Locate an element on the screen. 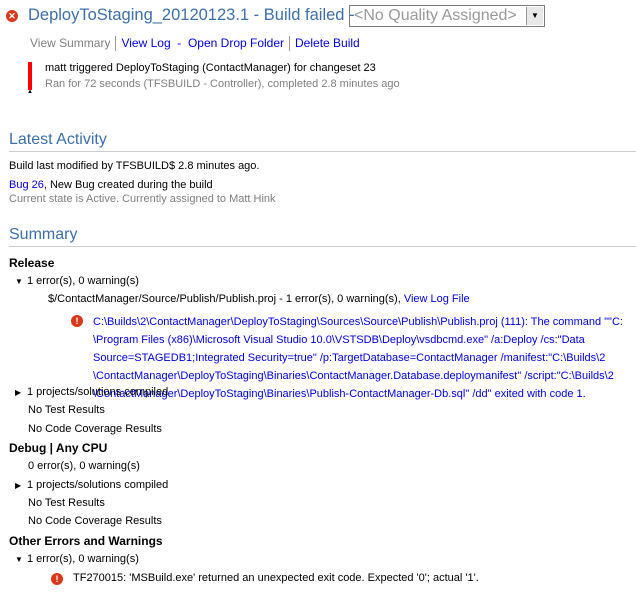  view-log-link: View Log is located at coordinates (145, 43).